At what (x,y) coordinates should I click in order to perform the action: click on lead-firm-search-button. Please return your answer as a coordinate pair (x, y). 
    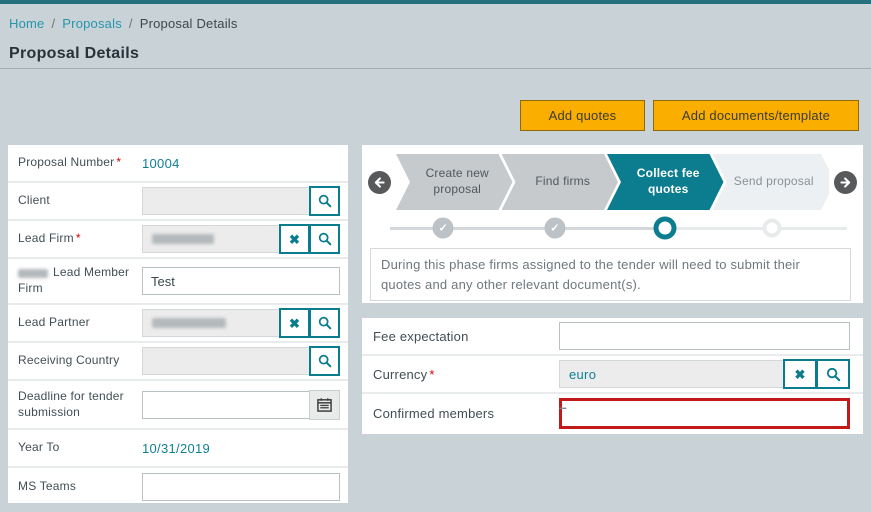
    Looking at the image, I should click on (324, 239).